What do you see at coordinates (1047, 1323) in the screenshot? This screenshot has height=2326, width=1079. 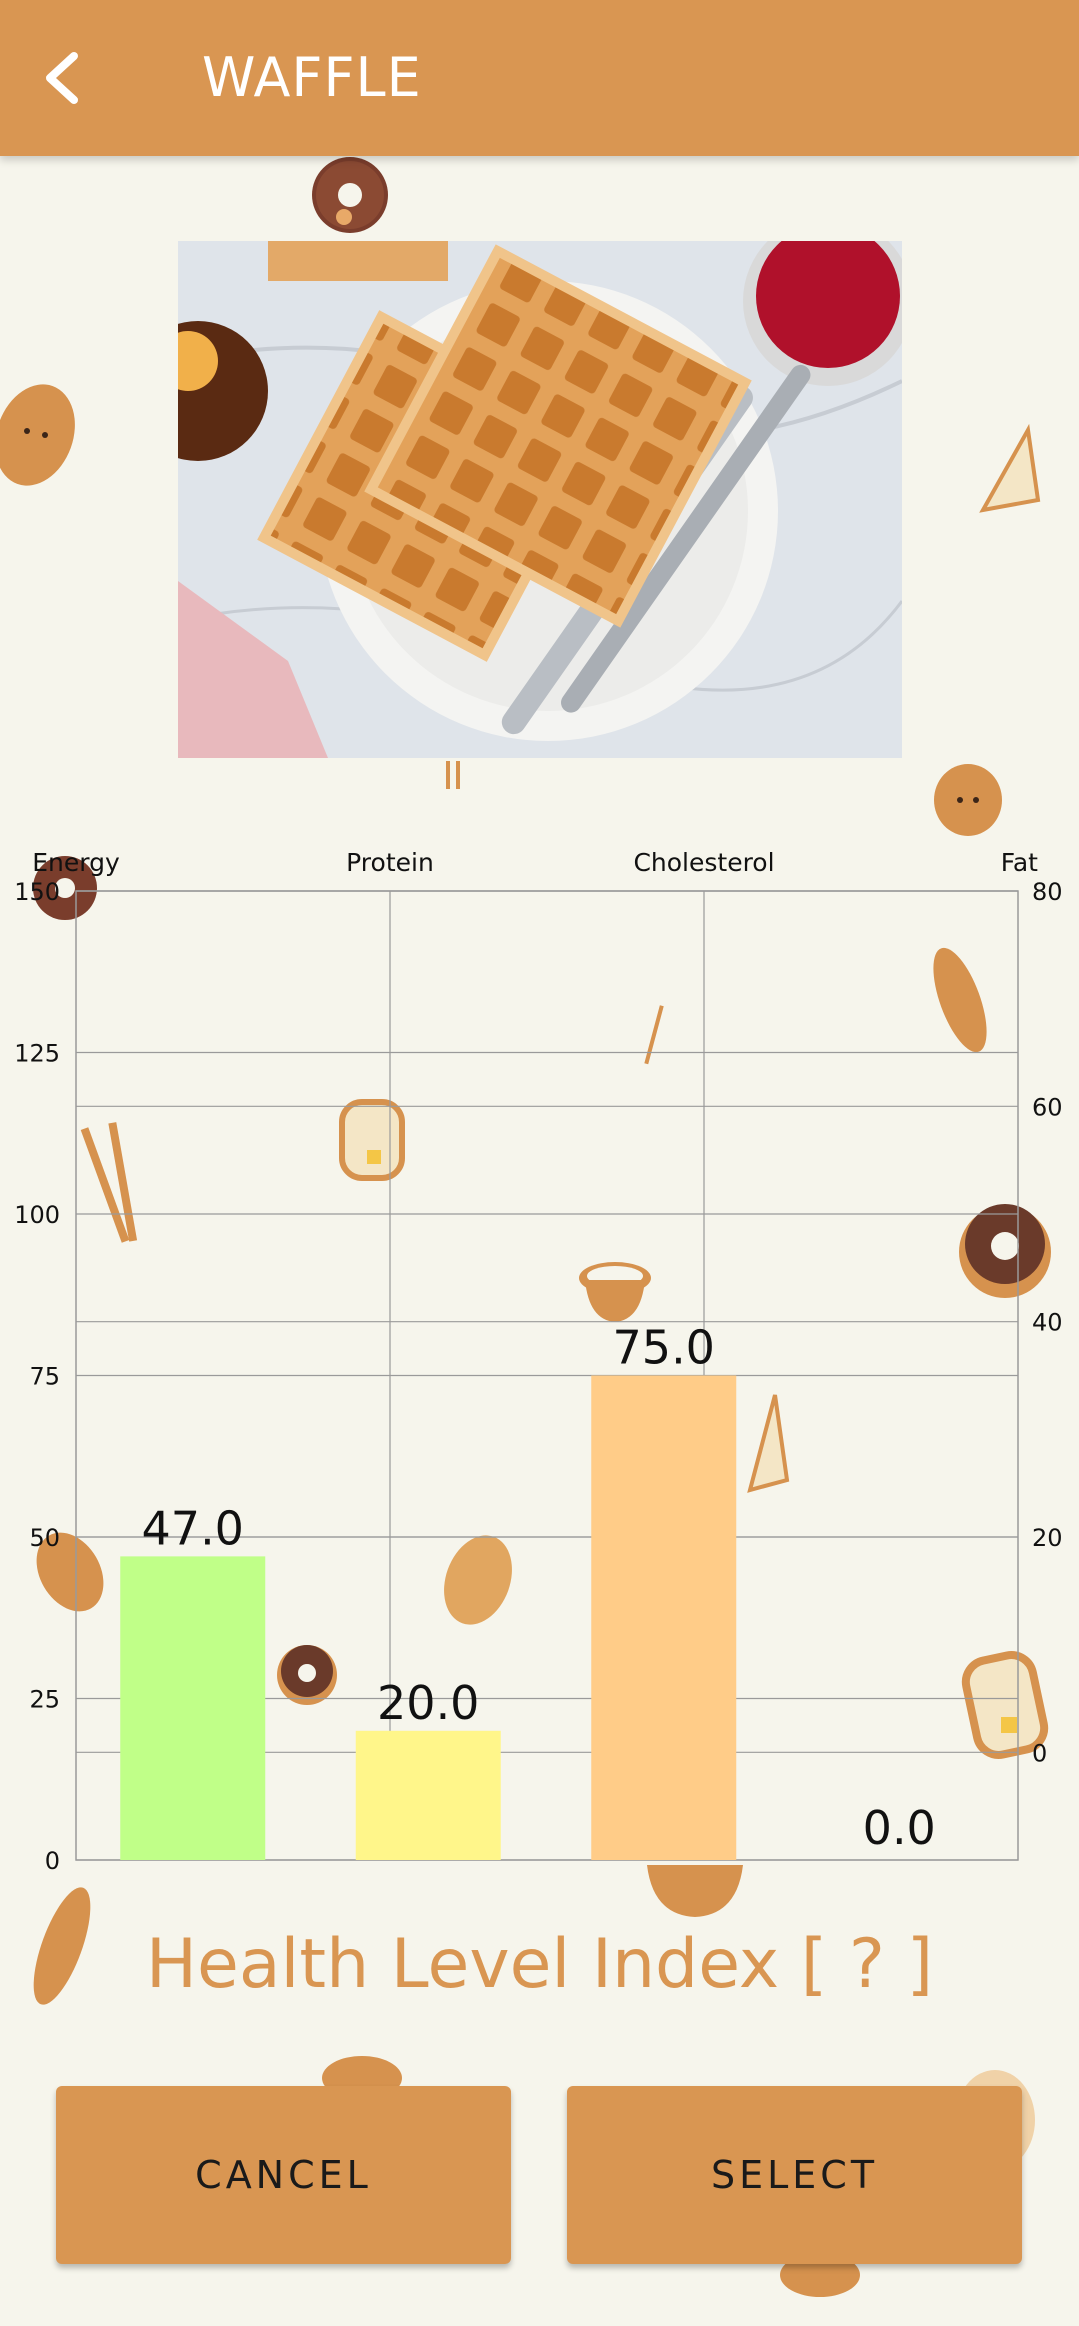 I see `right-axis-tick-label: 40` at bounding box center [1047, 1323].